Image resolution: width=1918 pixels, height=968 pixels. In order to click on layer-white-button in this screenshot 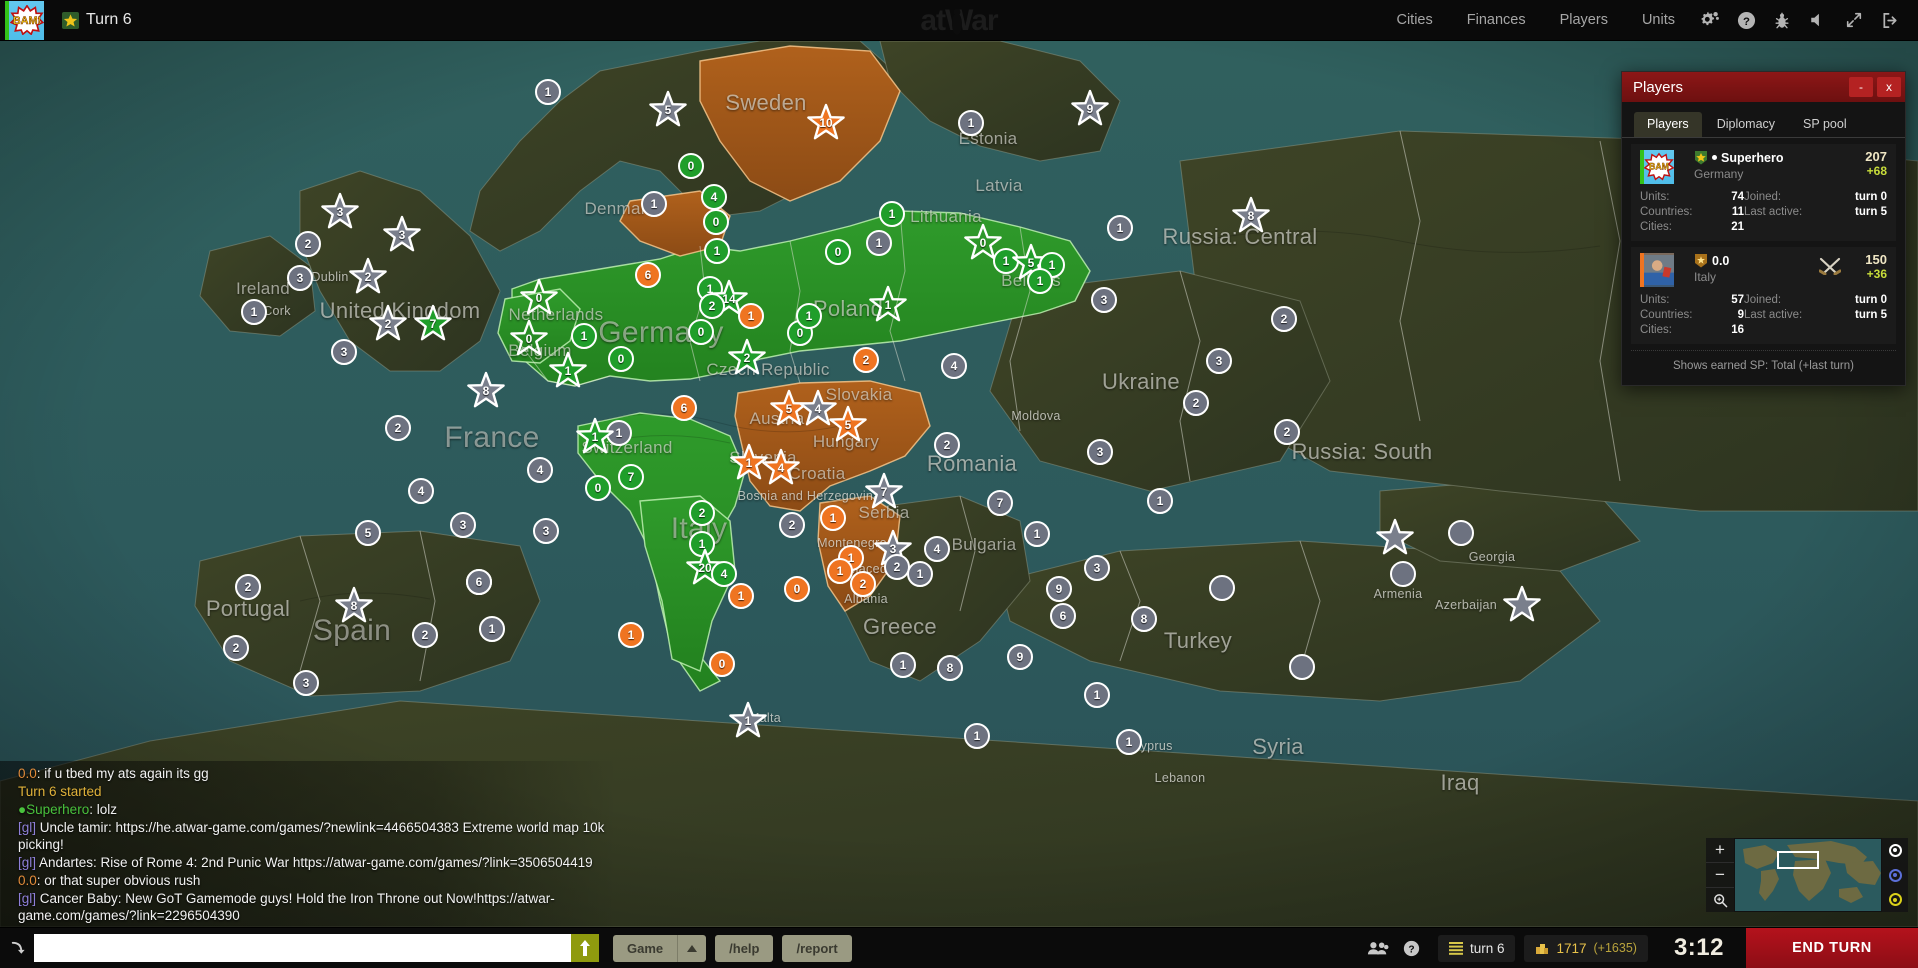, I will do `click(1895, 850)`.